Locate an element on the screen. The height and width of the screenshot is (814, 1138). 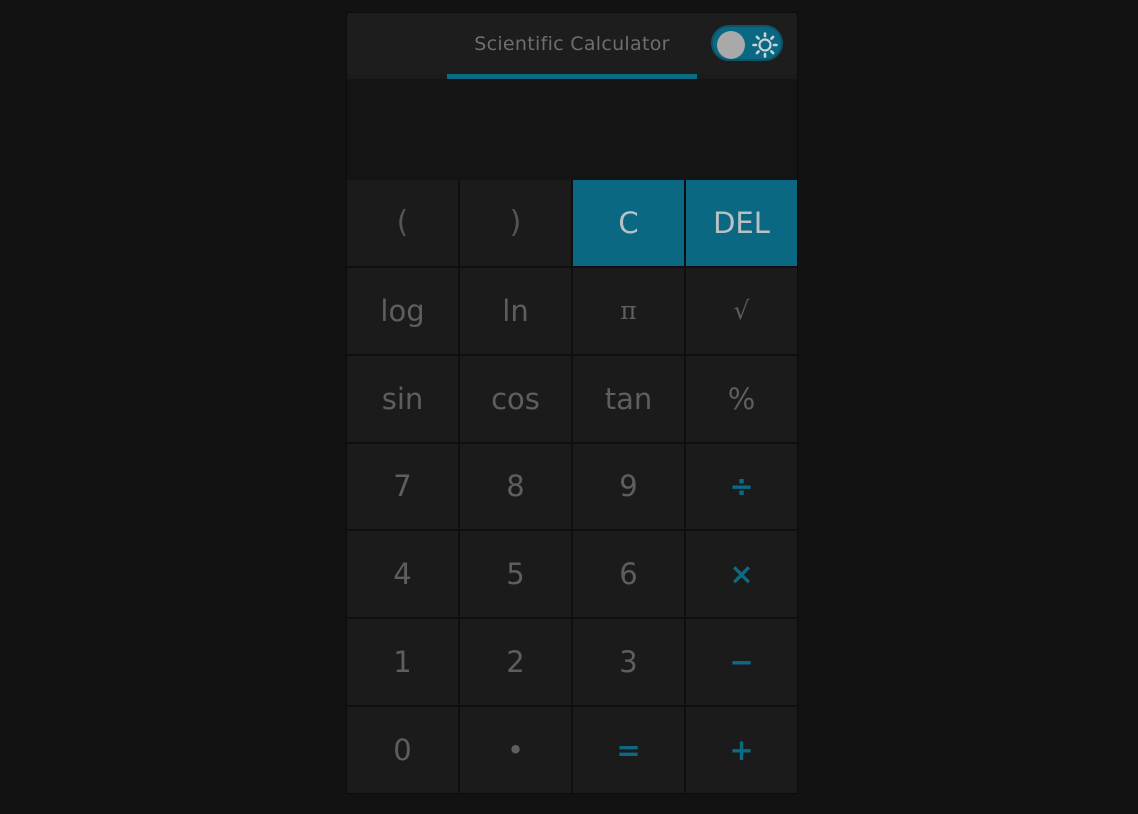
digit-0-button: 0 is located at coordinates (402, 750).